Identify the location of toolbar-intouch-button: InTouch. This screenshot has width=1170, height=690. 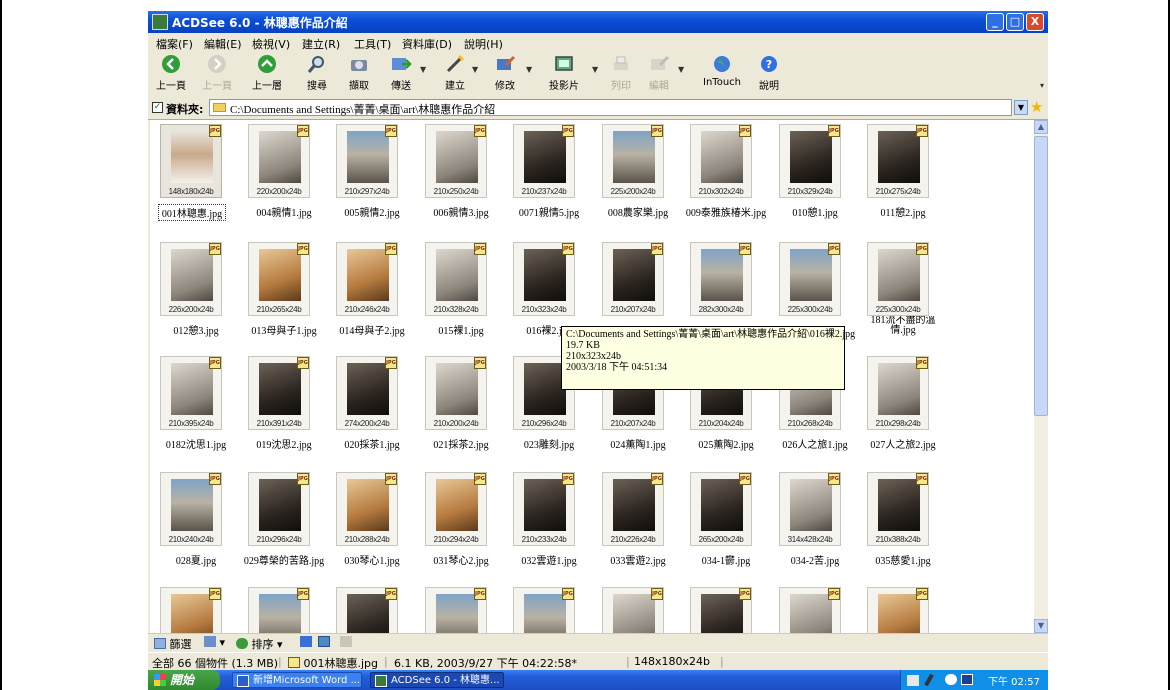
(722, 70).